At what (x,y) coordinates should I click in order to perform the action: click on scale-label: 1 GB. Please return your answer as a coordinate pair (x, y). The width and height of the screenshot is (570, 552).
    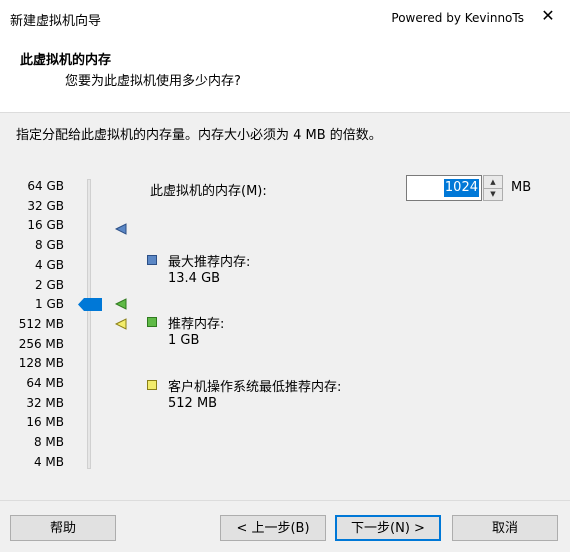
    Looking at the image, I should click on (49, 304).